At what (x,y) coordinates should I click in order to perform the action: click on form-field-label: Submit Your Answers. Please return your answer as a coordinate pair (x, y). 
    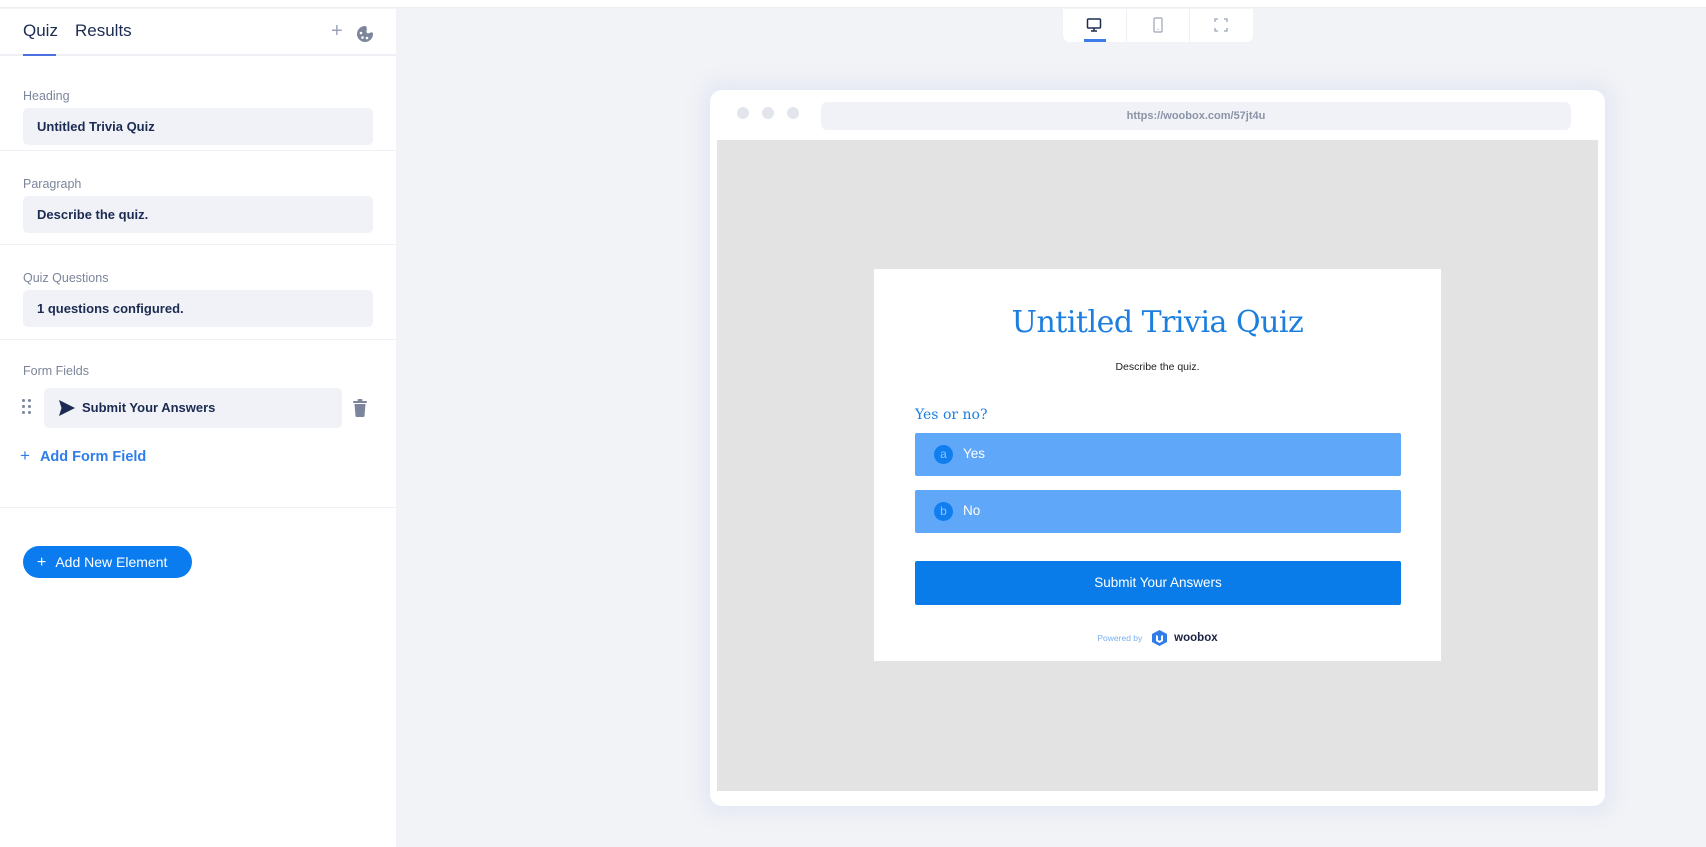
    Looking at the image, I should click on (149, 407).